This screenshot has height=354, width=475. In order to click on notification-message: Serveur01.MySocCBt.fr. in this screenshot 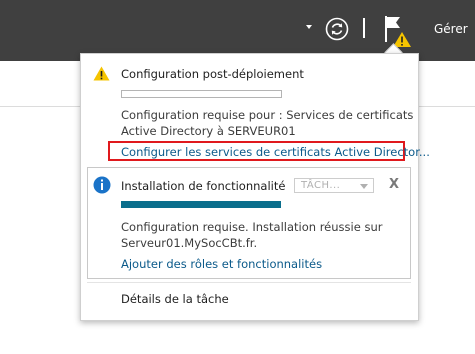, I will do `click(189, 243)`.